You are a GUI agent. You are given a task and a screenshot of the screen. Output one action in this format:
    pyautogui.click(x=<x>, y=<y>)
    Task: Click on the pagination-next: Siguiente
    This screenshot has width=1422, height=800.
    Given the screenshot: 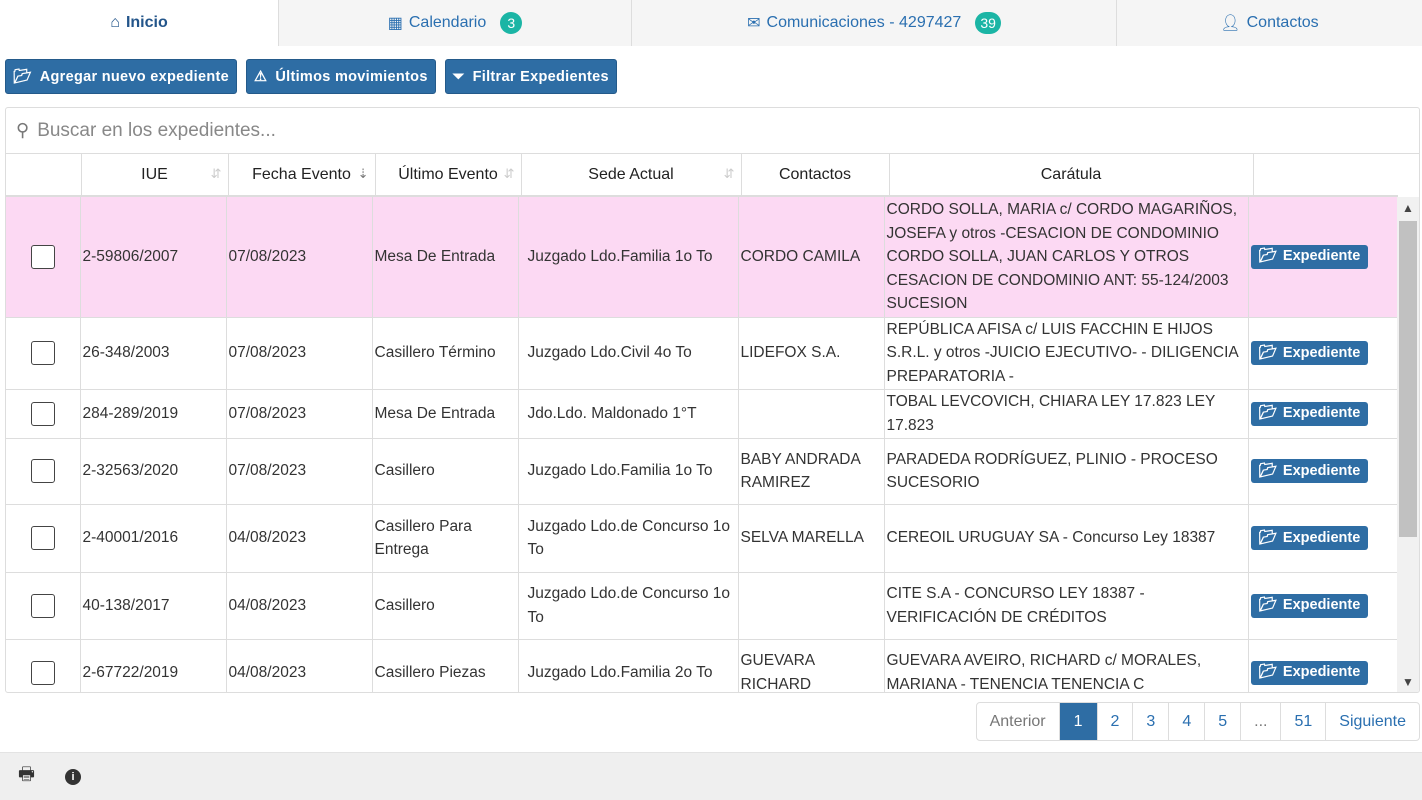 What is the action you would take?
    pyautogui.click(x=1372, y=721)
    